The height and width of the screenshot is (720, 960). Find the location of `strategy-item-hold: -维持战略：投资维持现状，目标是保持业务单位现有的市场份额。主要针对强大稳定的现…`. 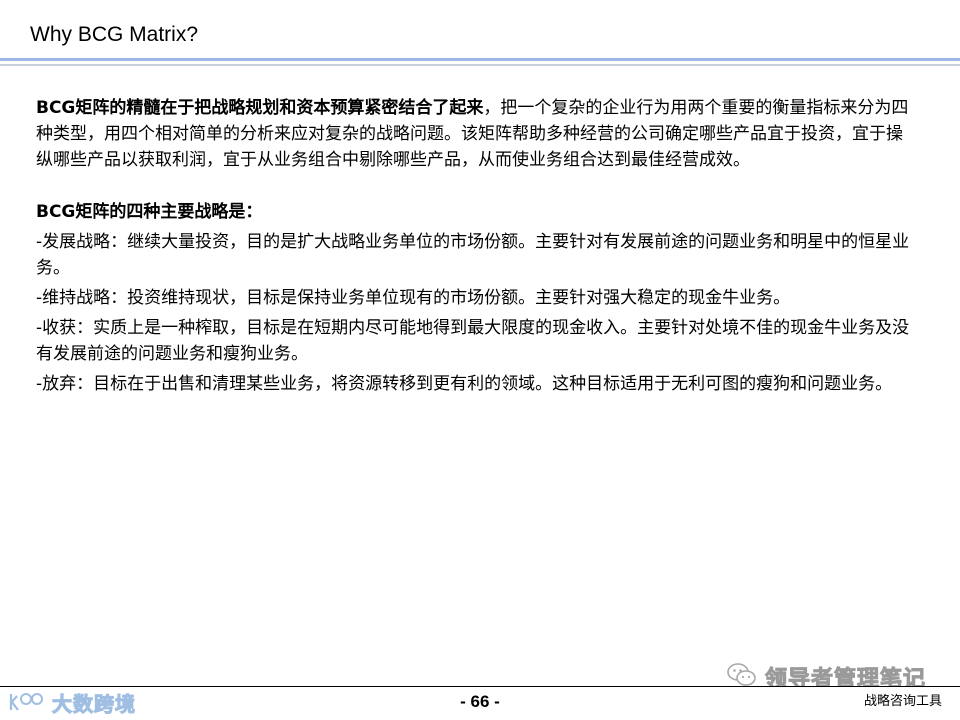

strategy-item-hold: -维持战略：投资维持现状，目标是保持业务单位现有的市场份额。主要针对强大稳定的现… is located at coordinates (413, 298).